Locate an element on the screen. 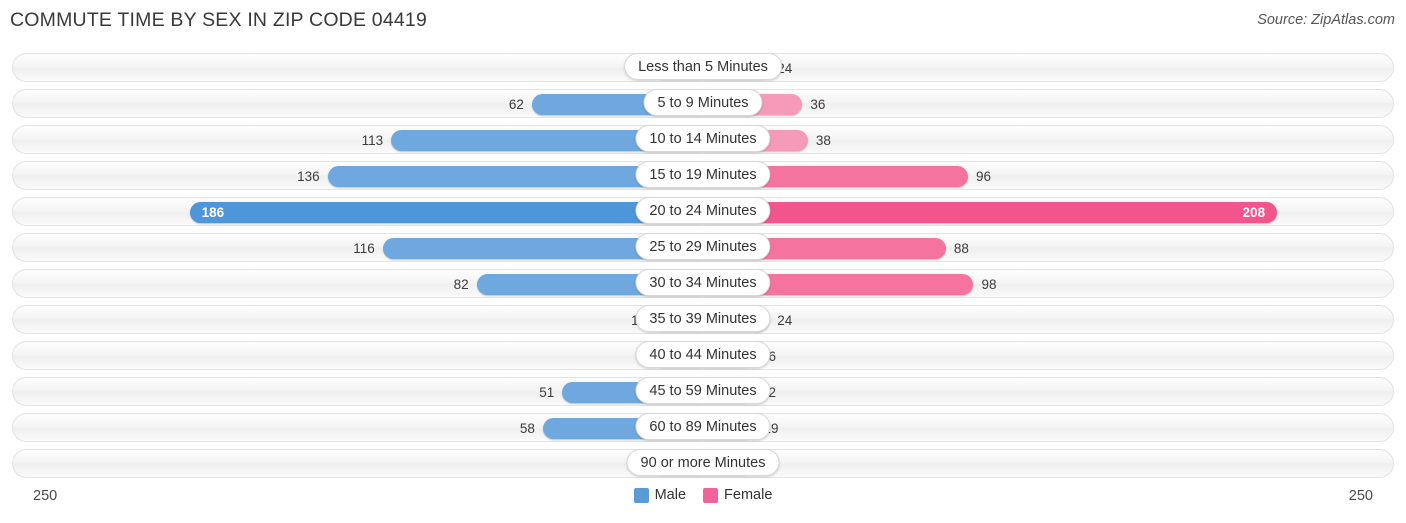 The image size is (1406, 523). legend-label: Male is located at coordinates (670, 495).